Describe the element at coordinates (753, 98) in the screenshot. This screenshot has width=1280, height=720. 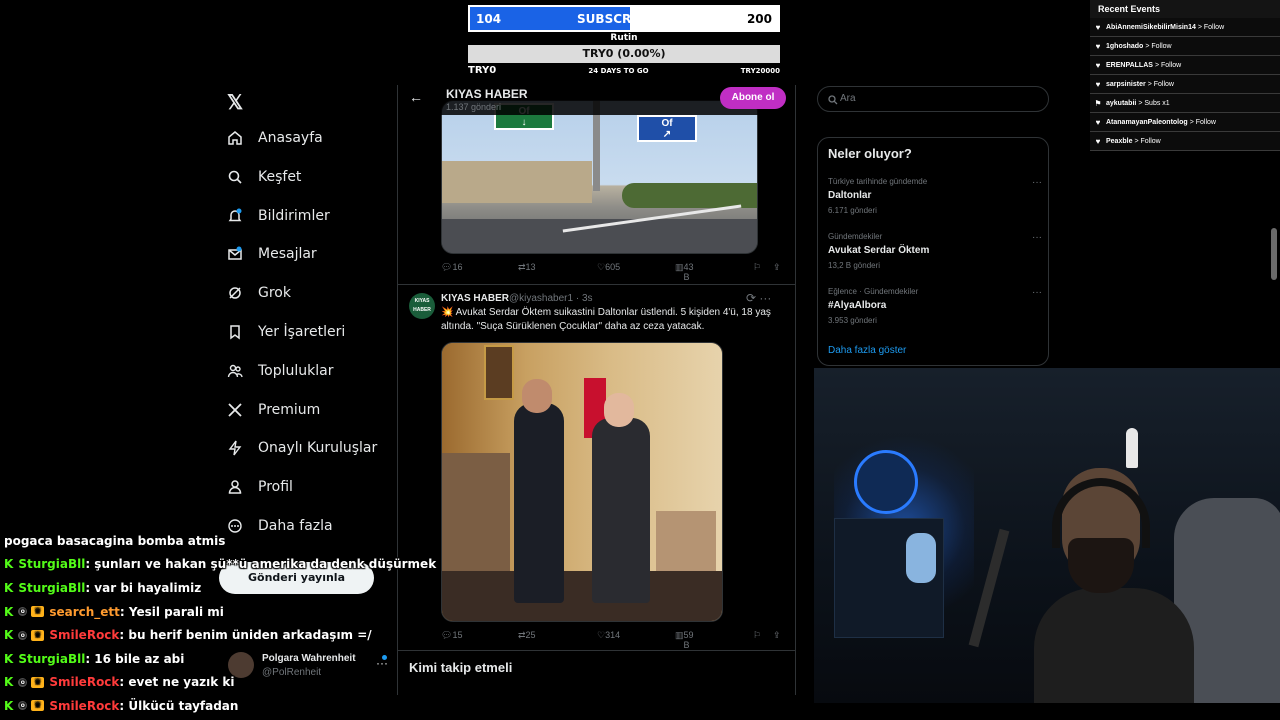
I see `subscribe-button: Abone ol` at that location.